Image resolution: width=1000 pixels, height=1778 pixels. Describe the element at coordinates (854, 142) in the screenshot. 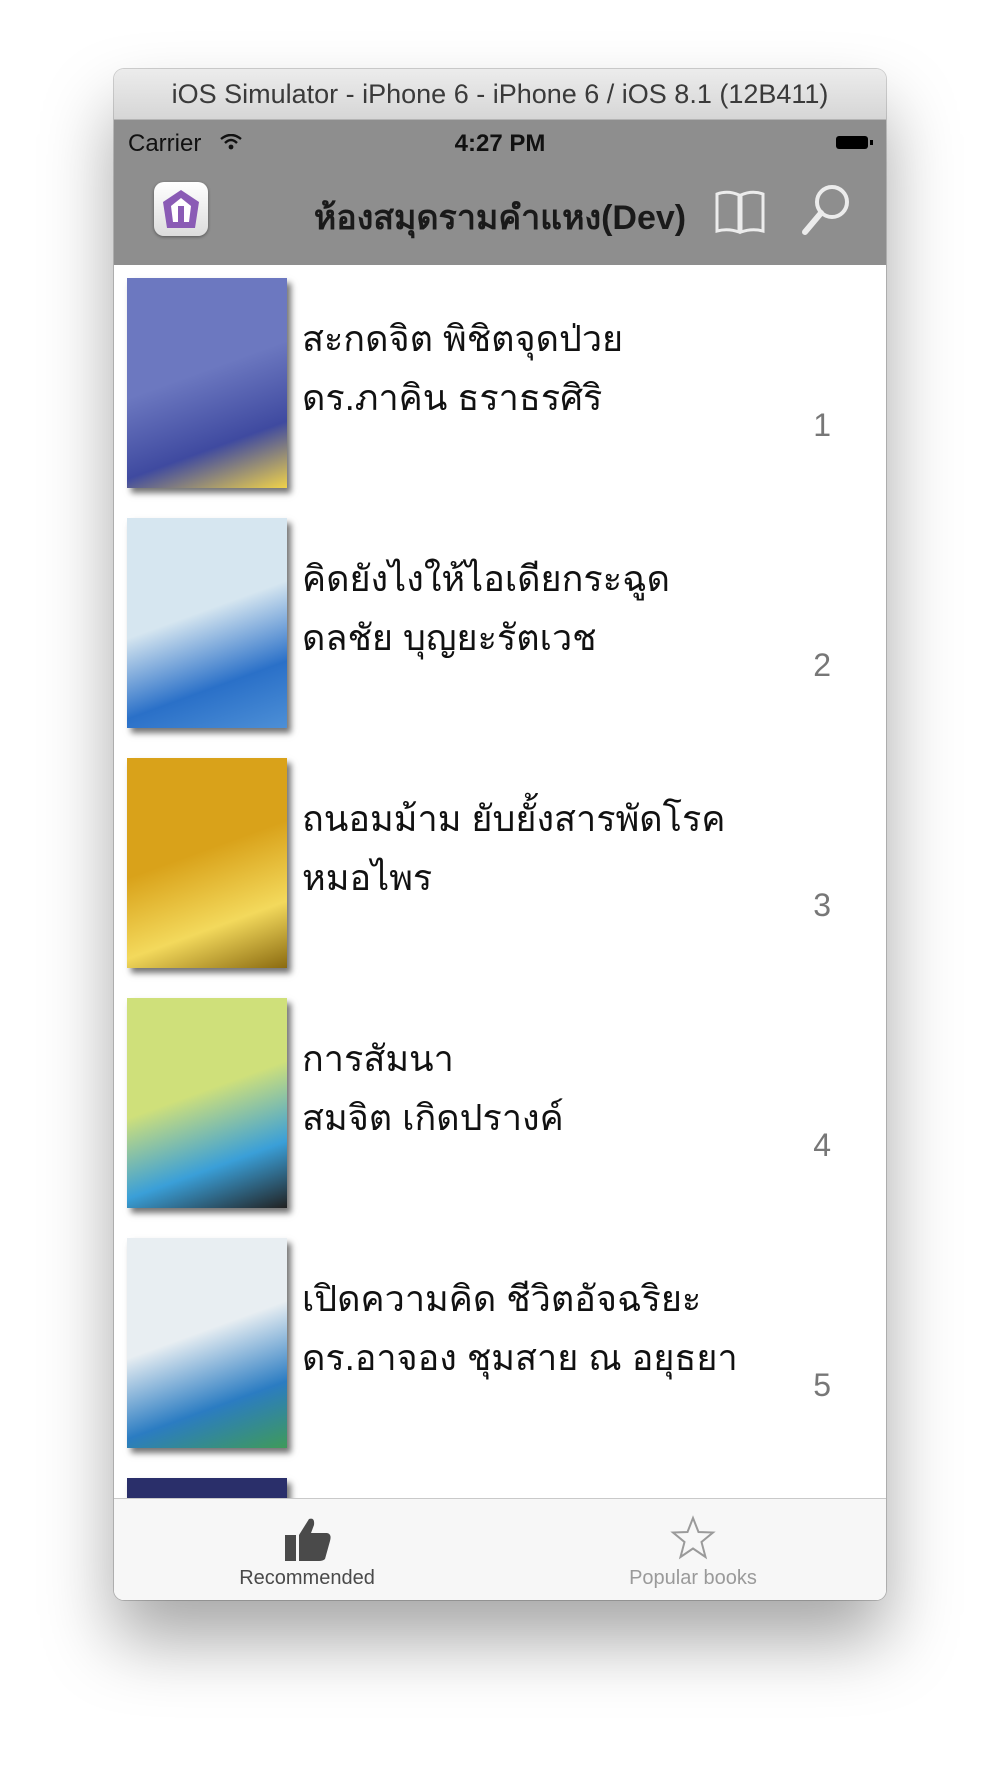

I see `battery-icon` at that location.